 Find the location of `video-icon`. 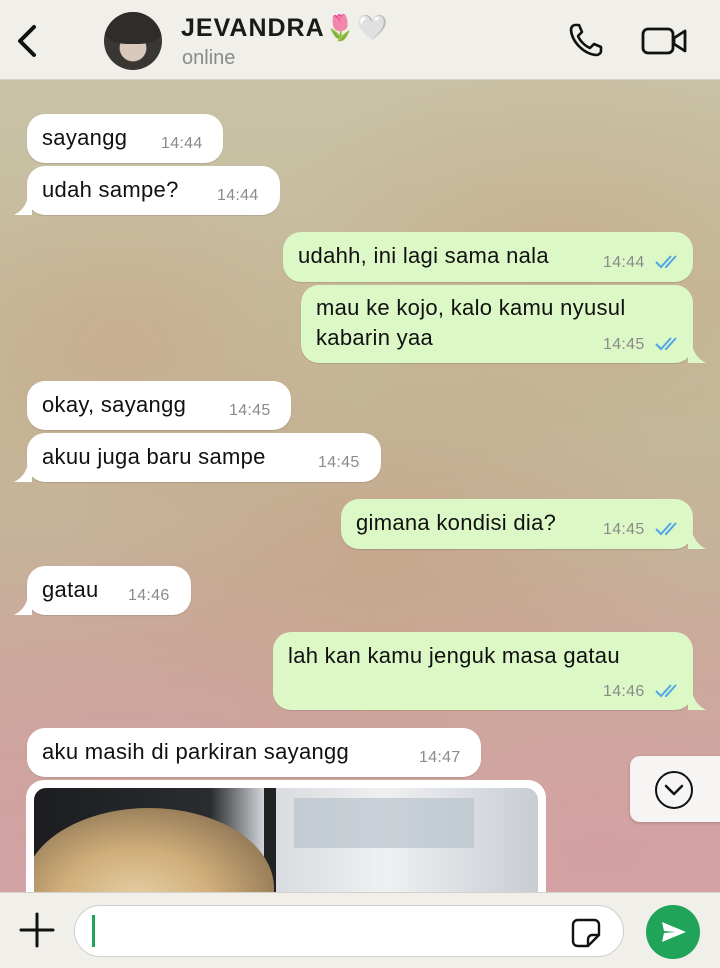

video-icon is located at coordinates (664, 41).